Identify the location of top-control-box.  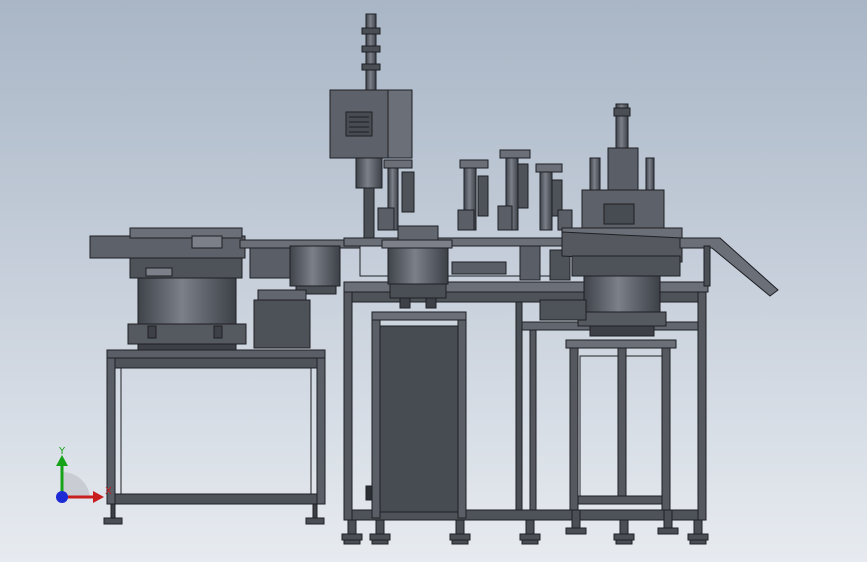
(371, 126).